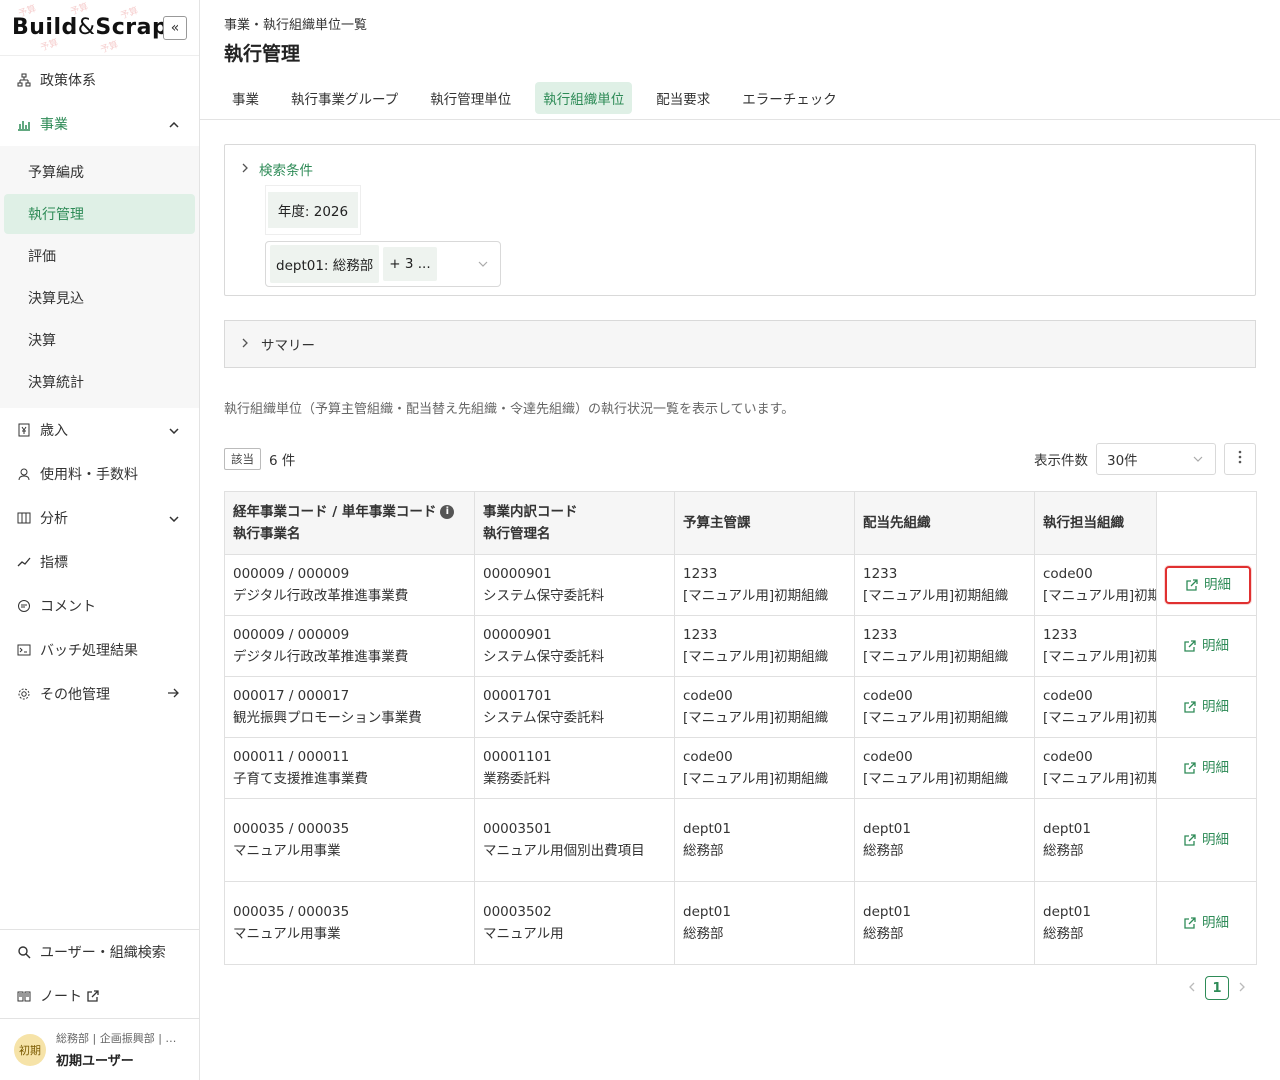 This screenshot has width=1280, height=1080. I want to click on sidebar-item-user-search: ユーザー・組織検索, so click(99, 952).